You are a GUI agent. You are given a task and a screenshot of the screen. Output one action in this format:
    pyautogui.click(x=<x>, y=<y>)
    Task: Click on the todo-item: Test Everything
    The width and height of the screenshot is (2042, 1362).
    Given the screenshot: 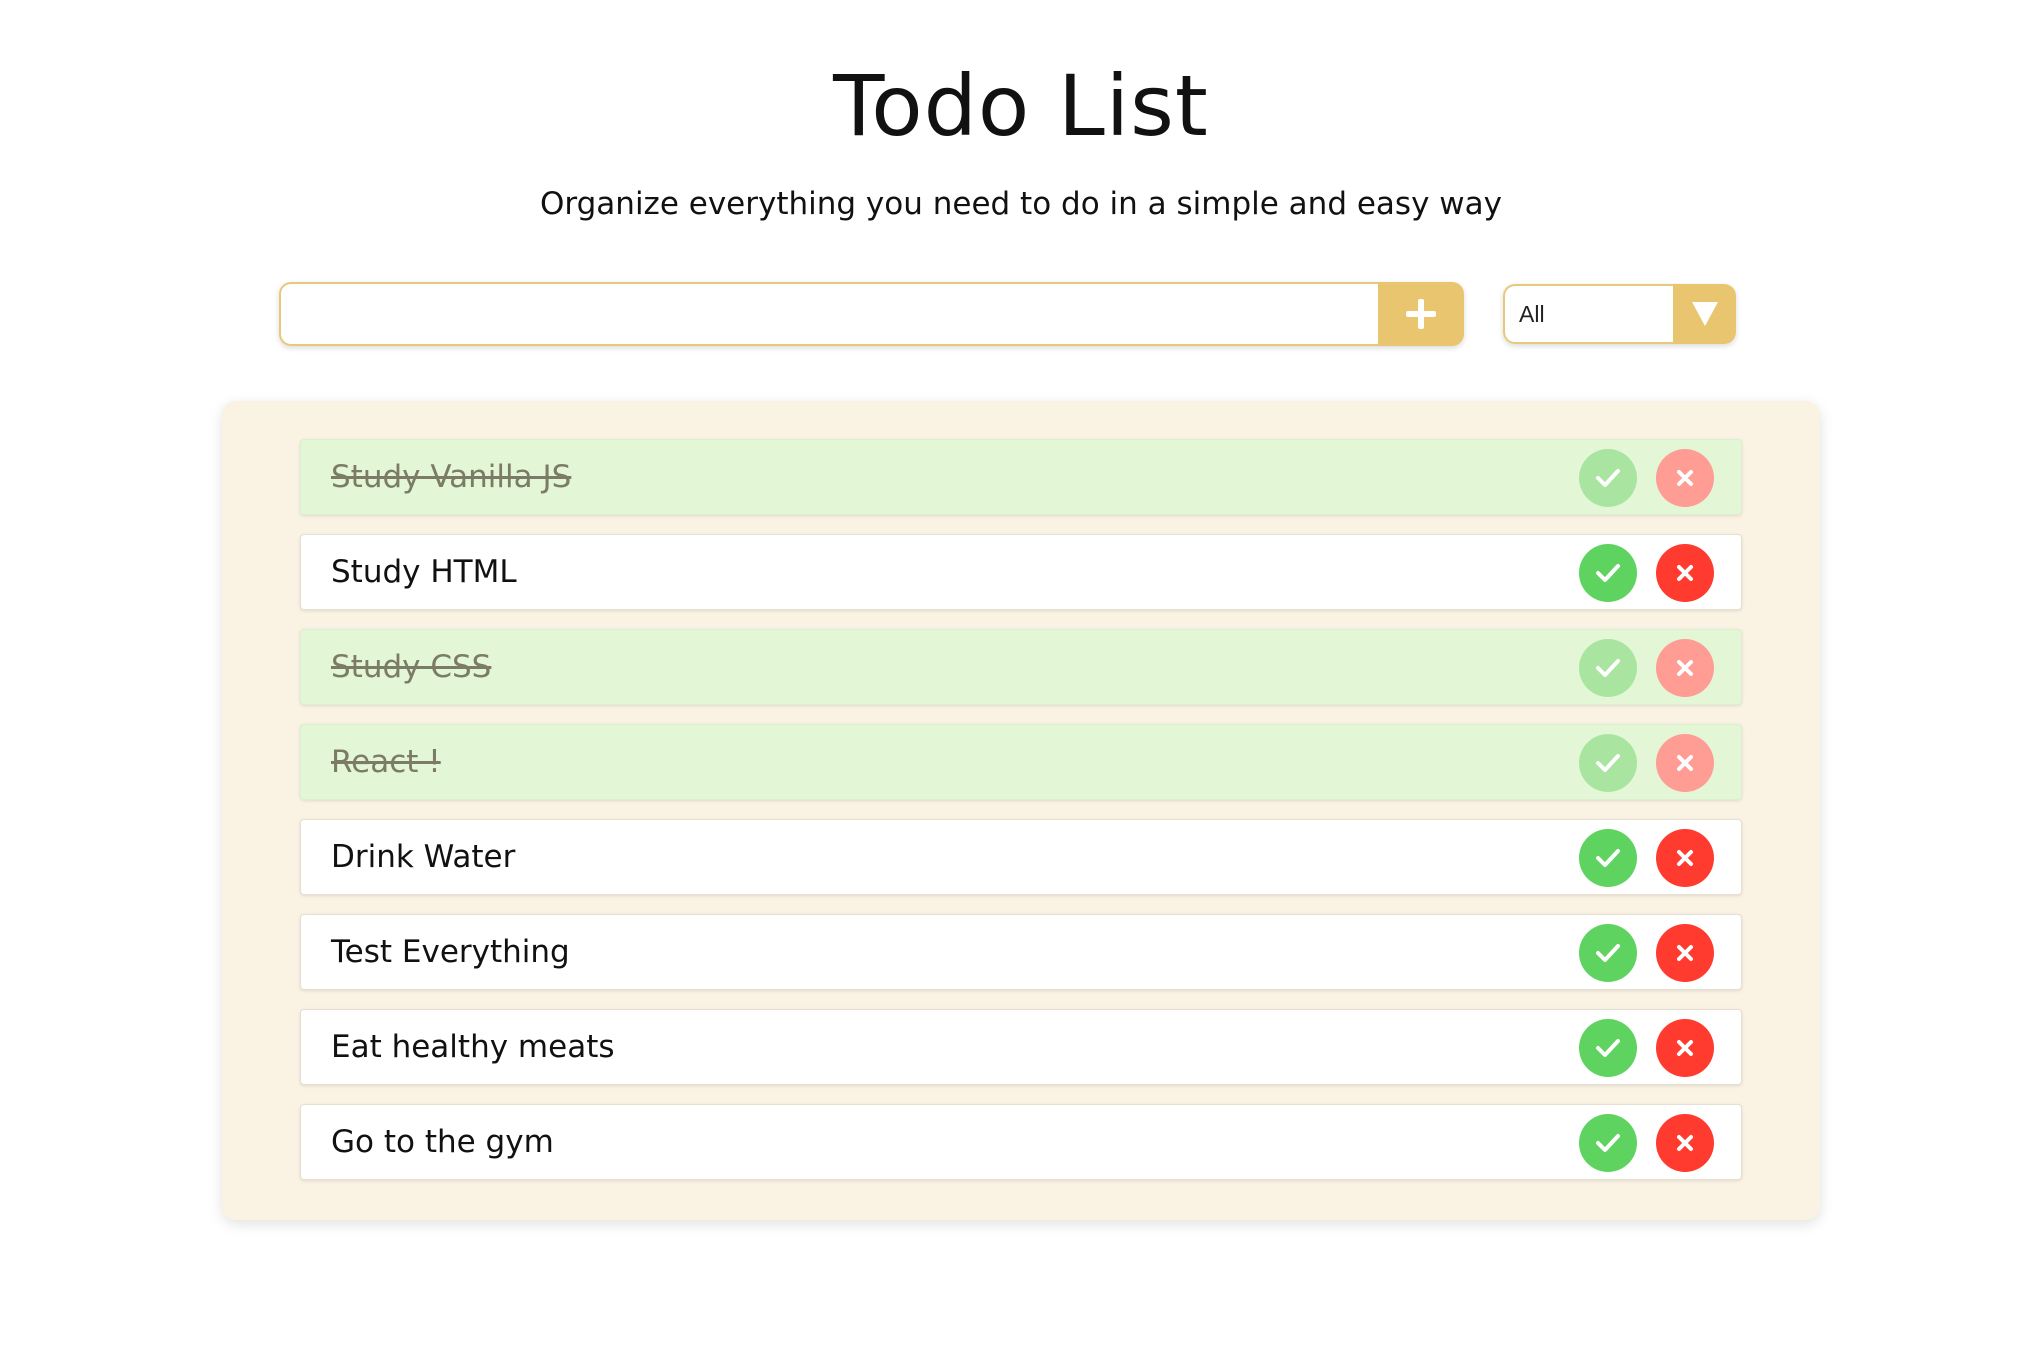 What is the action you would take?
    pyautogui.click(x=1021, y=952)
    